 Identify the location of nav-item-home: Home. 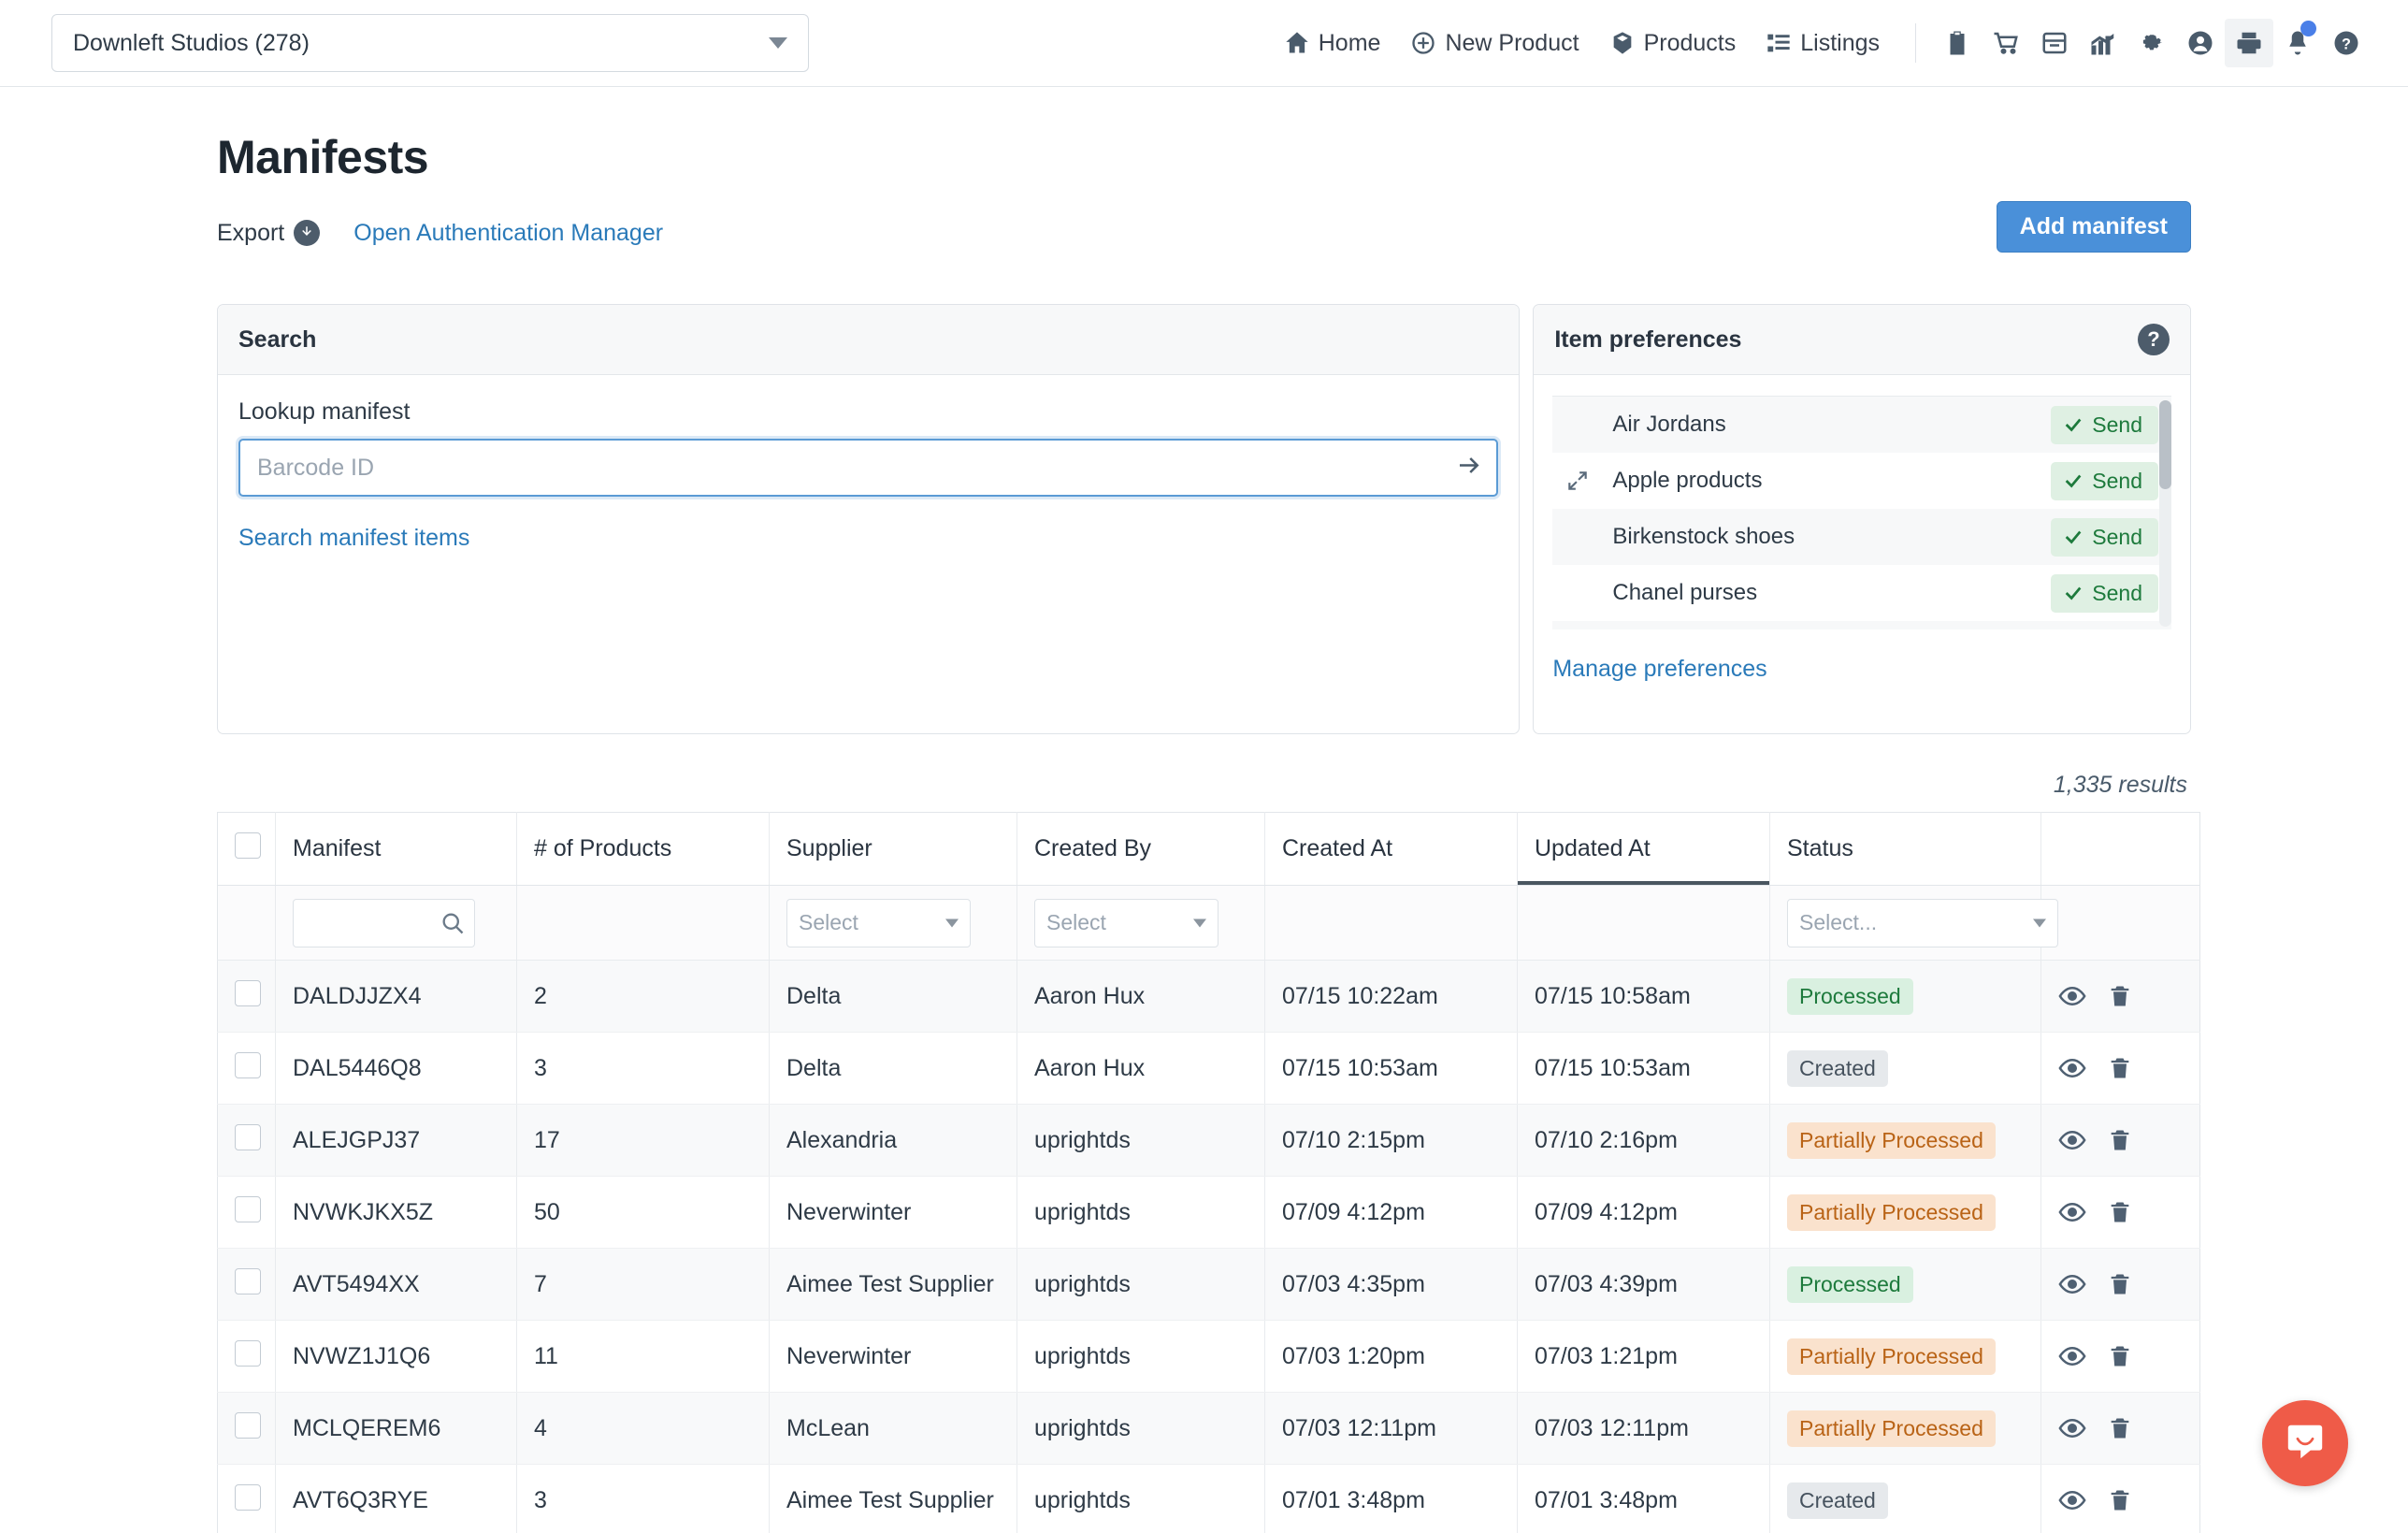
(1332, 44).